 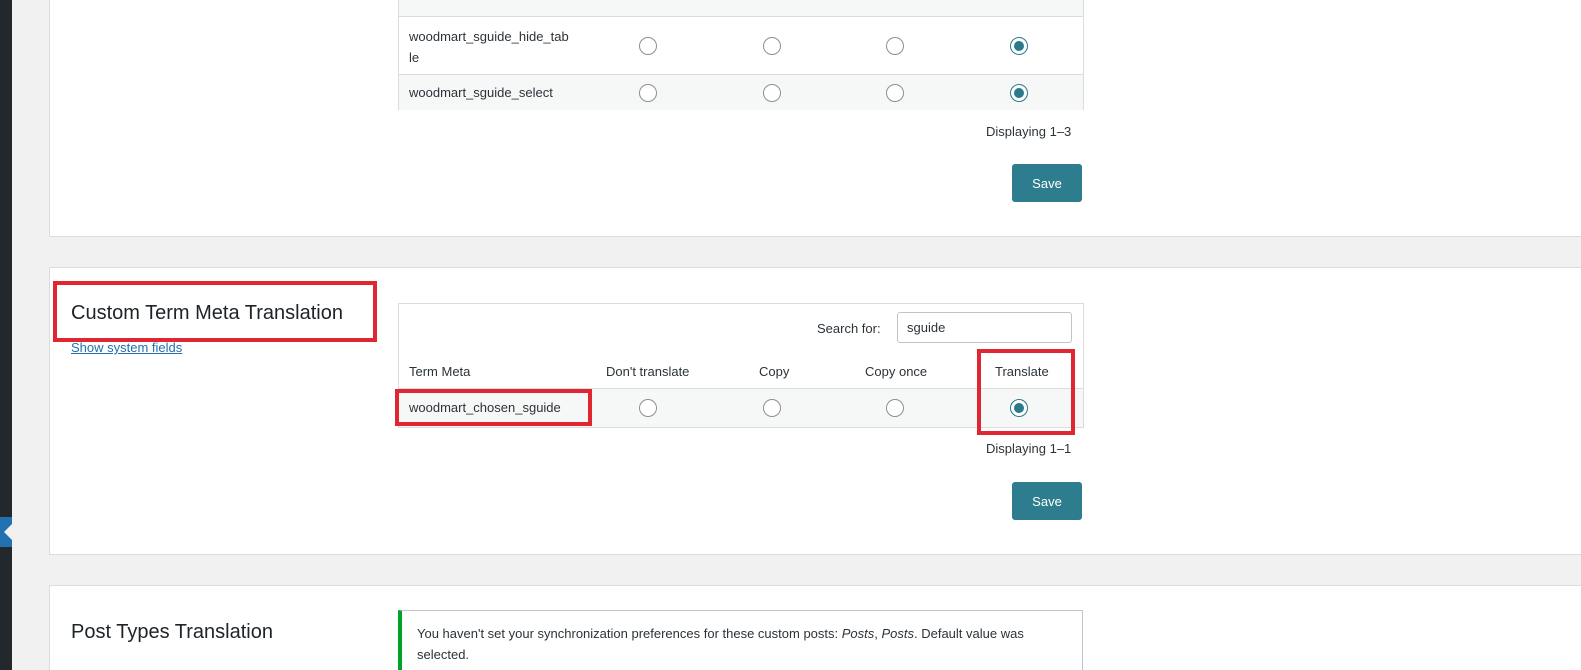 I want to click on table-row: woodmart_chosen_sguide, so click(x=741, y=407).